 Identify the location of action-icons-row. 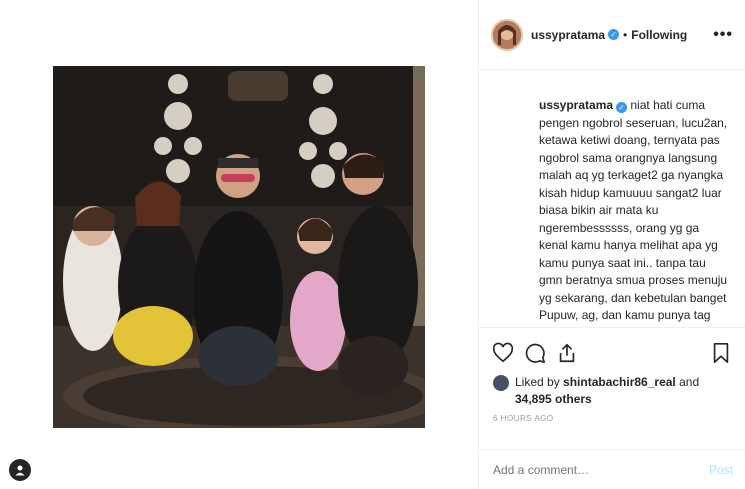
(612, 348).